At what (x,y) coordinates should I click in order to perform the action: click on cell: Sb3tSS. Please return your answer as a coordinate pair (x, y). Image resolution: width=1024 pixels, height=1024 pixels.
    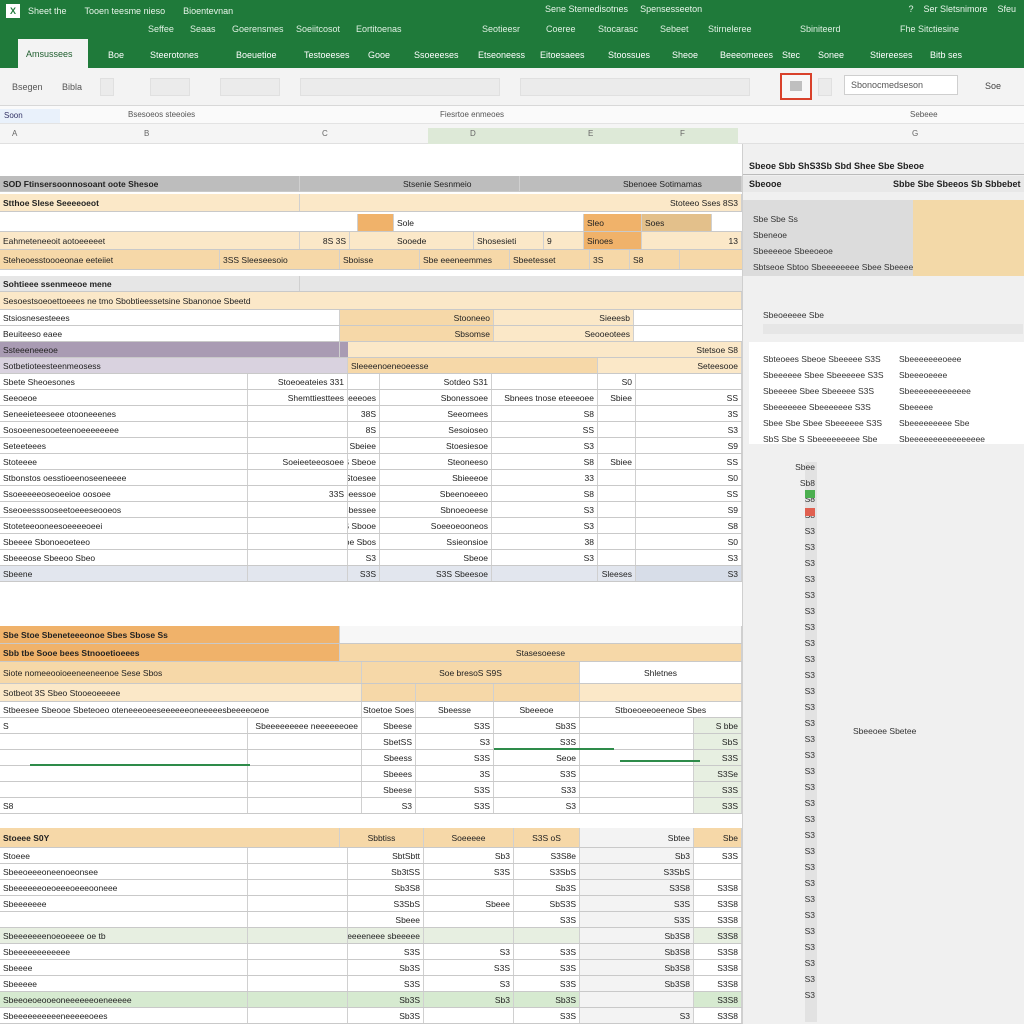
    Looking at the image, I should click on (386, 871).